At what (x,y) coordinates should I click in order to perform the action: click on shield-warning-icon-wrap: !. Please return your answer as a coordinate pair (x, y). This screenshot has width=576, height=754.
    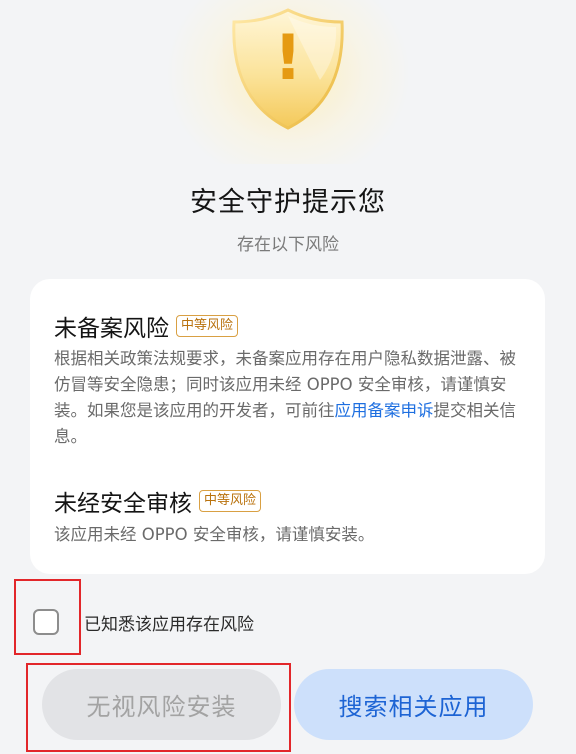
    Looking at the image, I should click on (288, 82).